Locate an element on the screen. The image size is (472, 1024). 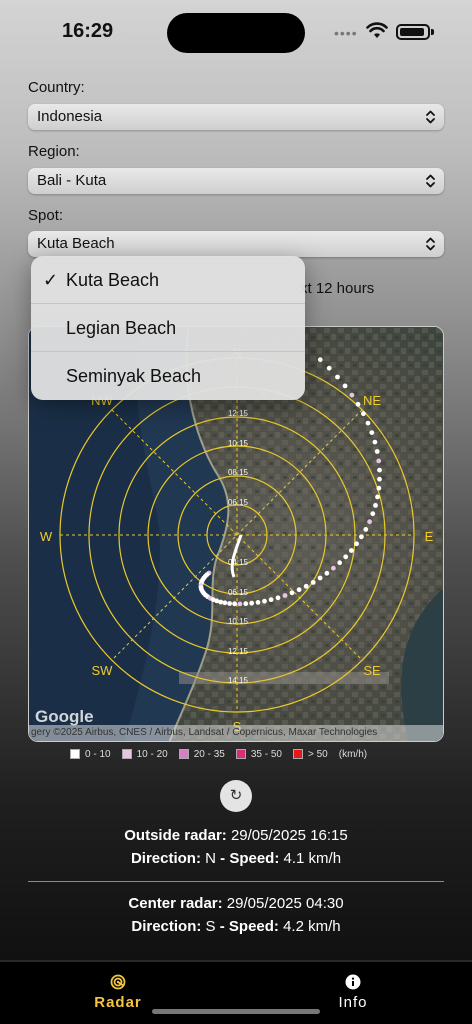
radar-icon is located at coordinates (118, 982).